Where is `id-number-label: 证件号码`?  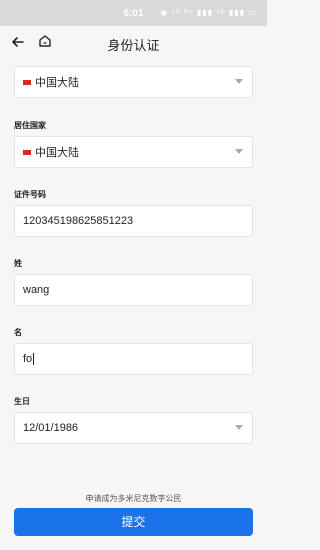 id-number-label: 证件号码 is located at coordinates (30, 194).